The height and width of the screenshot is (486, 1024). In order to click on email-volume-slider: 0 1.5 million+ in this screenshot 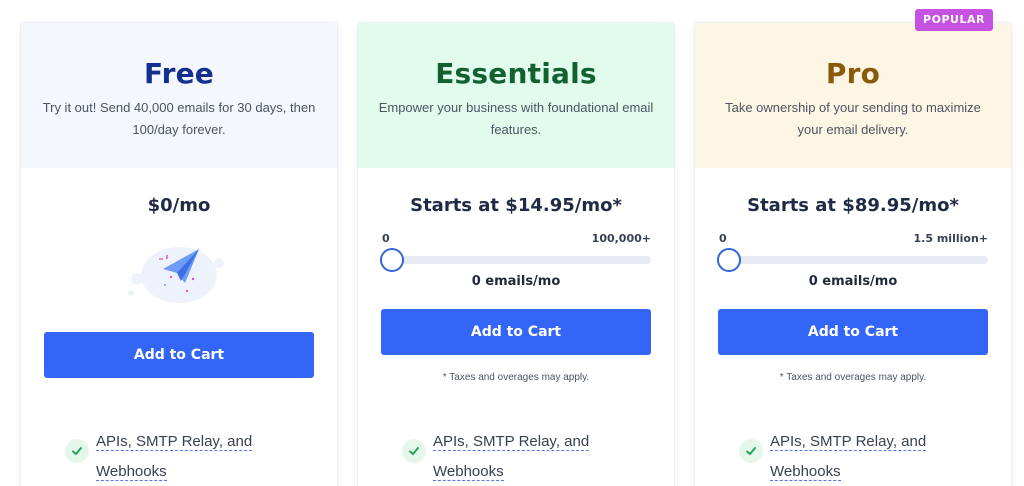, I will do `click(853, 252)`.